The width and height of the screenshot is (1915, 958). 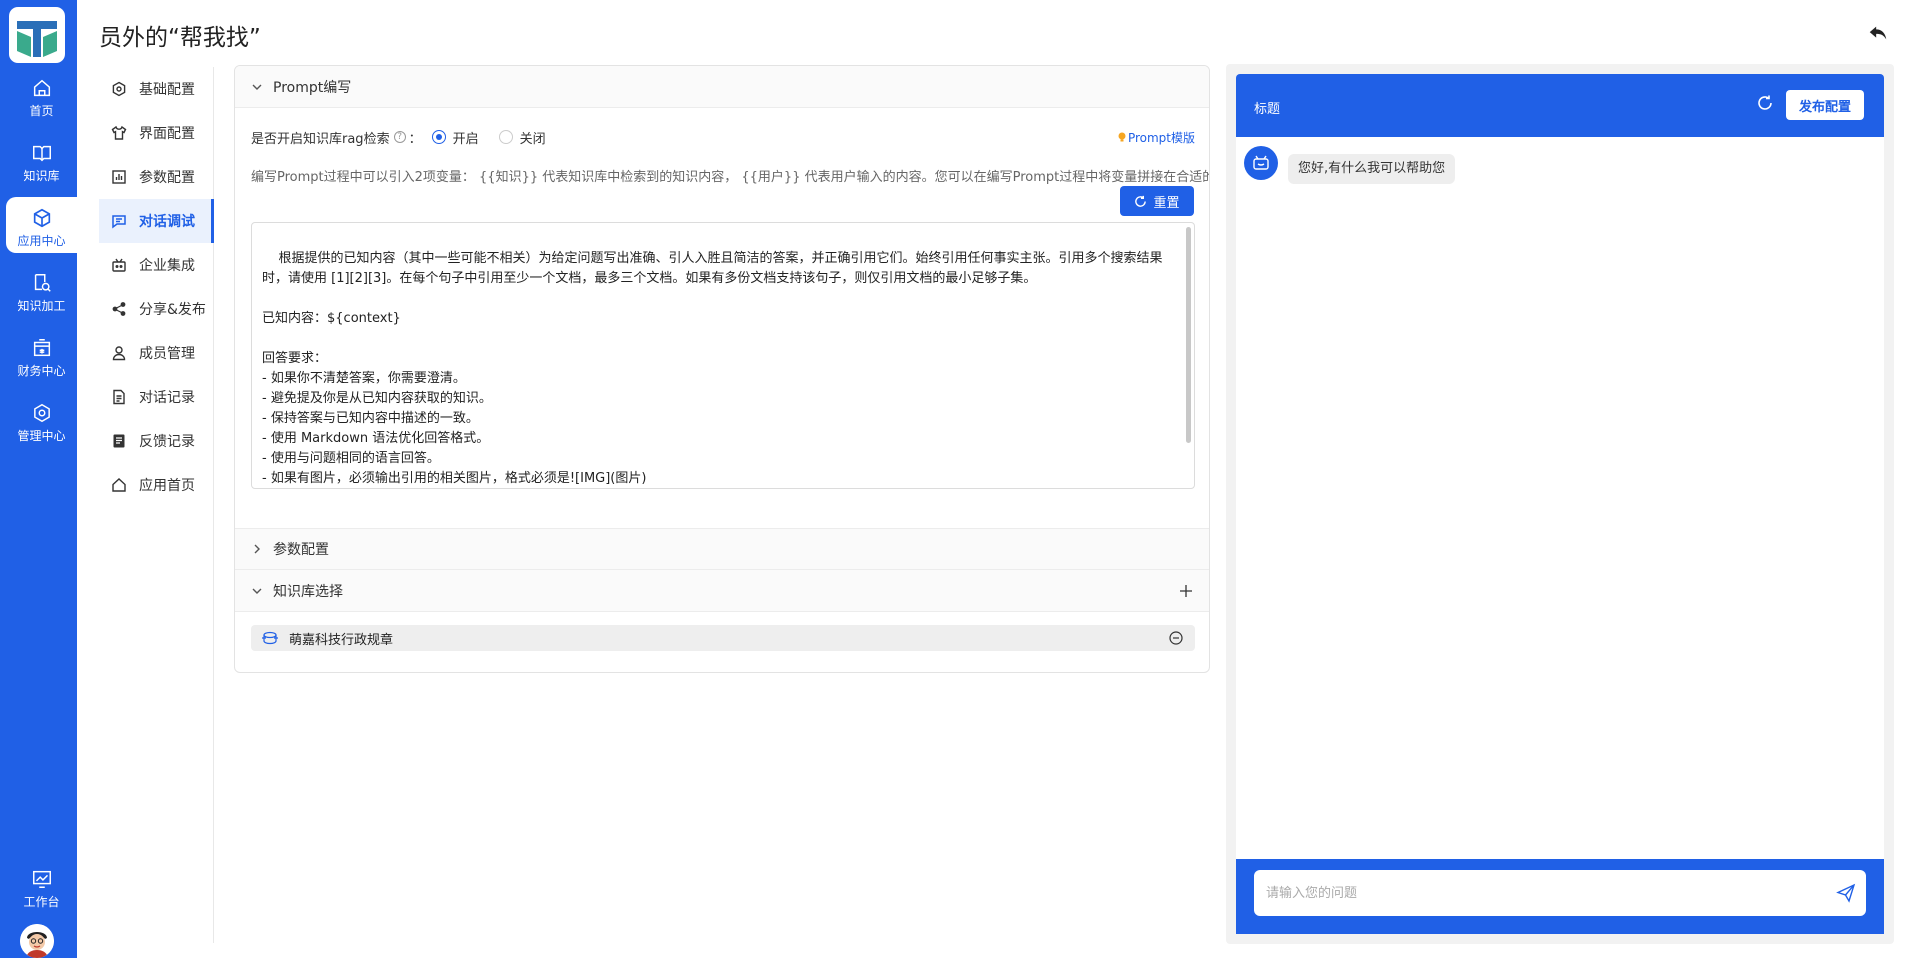 What do you see at coordinates (270, 638) in the screenshot?
I see `database-icon` at bounding box center [270, 638].